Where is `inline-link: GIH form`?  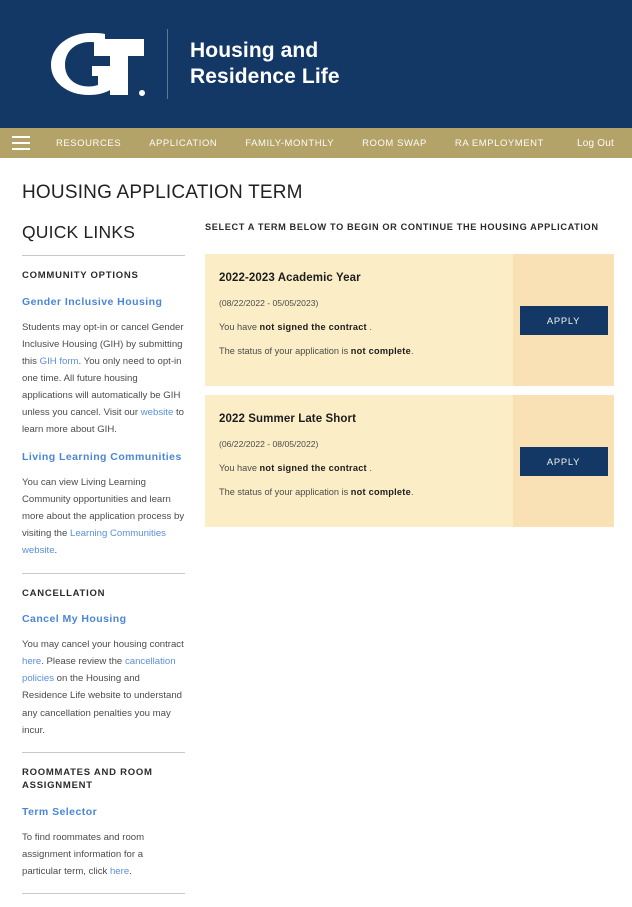
inline-link: GIH form is located at coordinates (59, 361).